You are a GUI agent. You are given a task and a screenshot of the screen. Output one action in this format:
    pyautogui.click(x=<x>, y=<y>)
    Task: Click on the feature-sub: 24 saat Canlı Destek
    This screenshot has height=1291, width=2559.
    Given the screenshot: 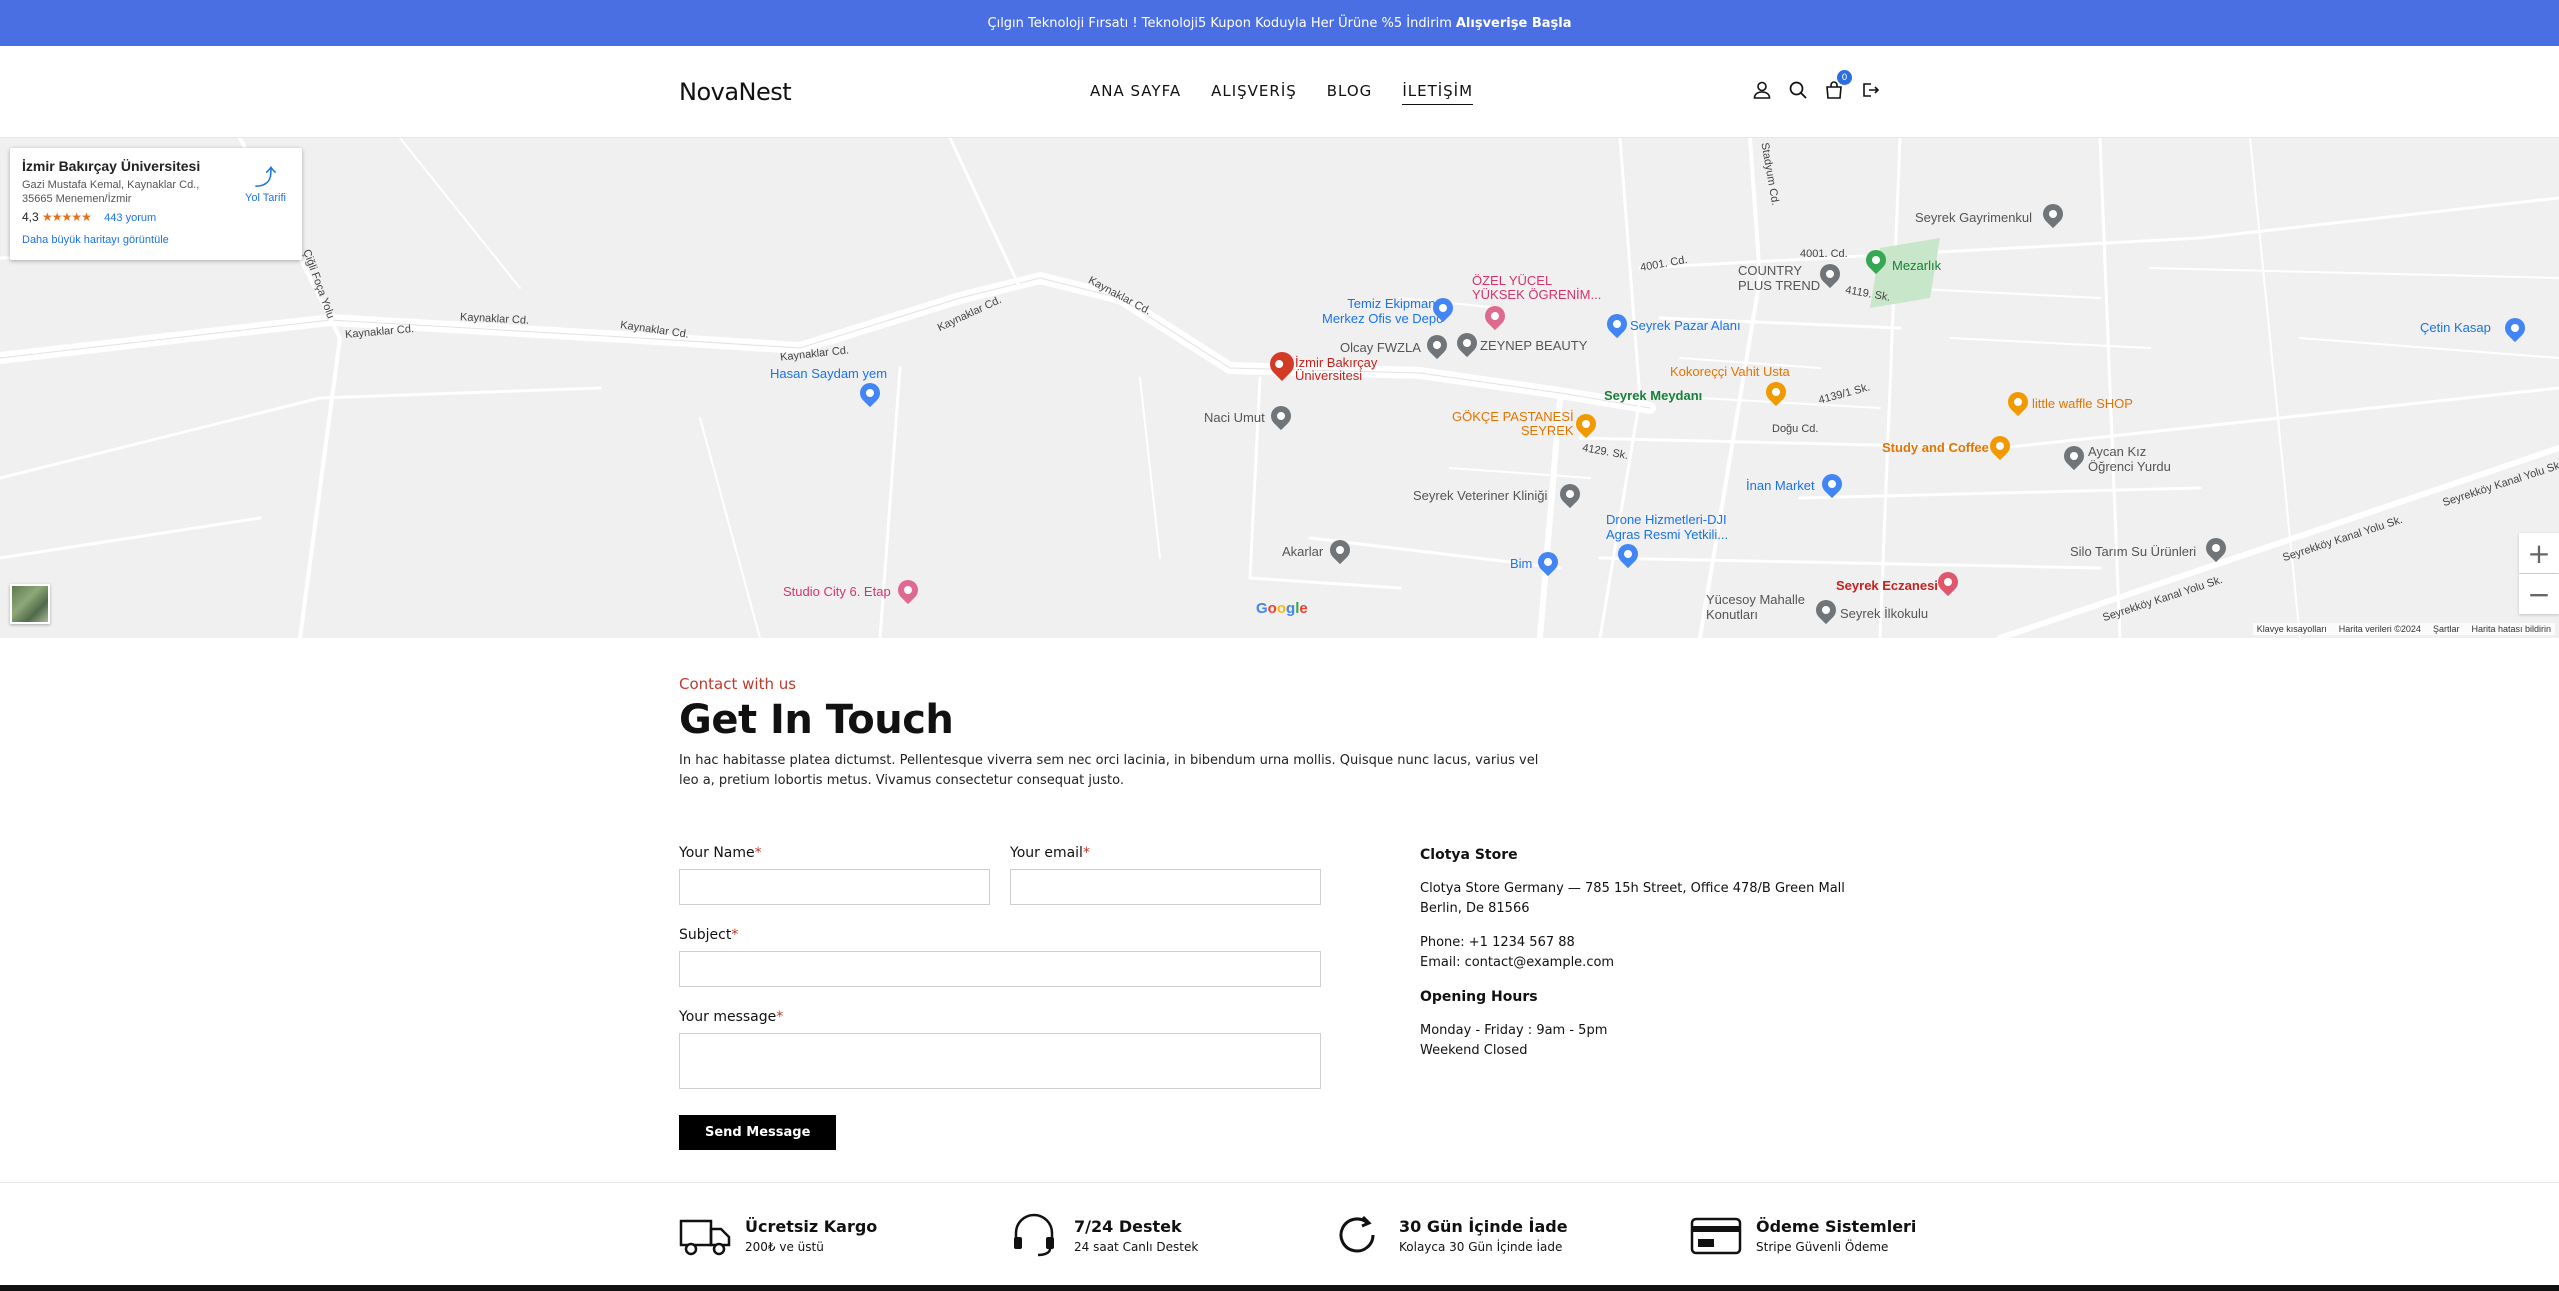 What is the action you would take?
    pyautogui.click(x=1136, y=1246)
    